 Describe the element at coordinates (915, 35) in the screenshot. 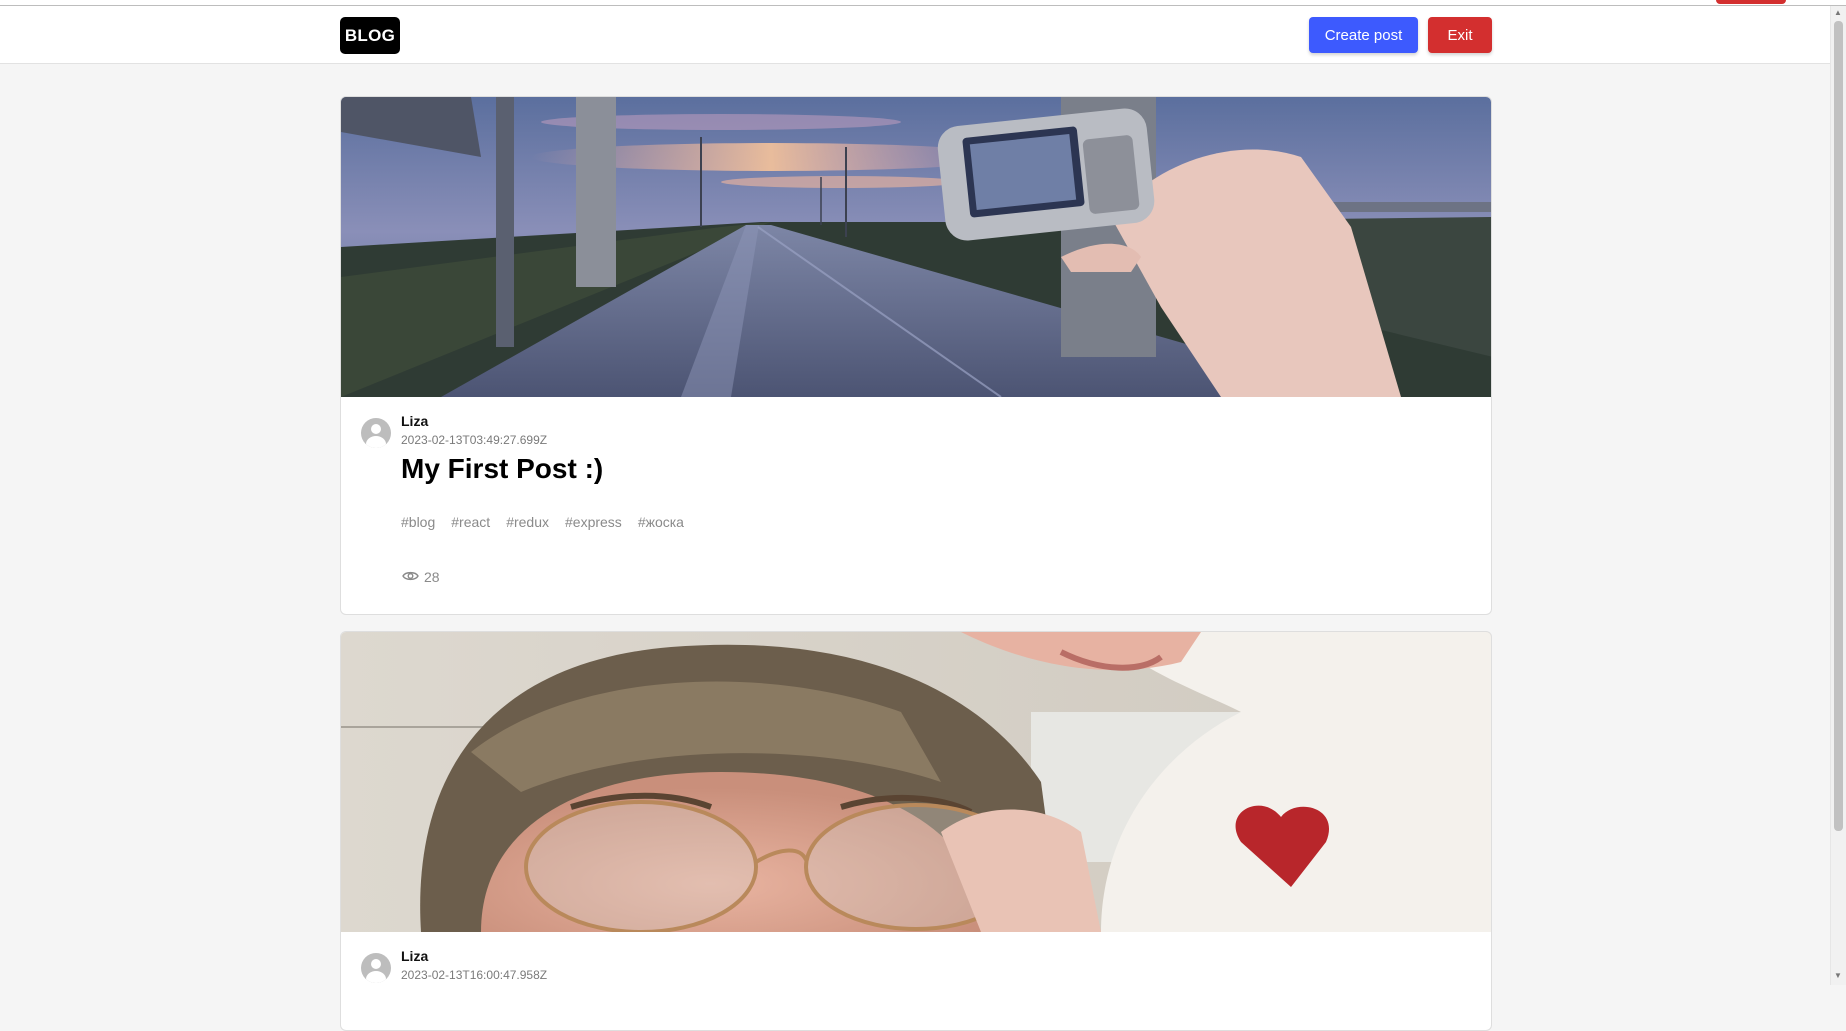

I see `site-header: BLOG Create post Exit` at that location.